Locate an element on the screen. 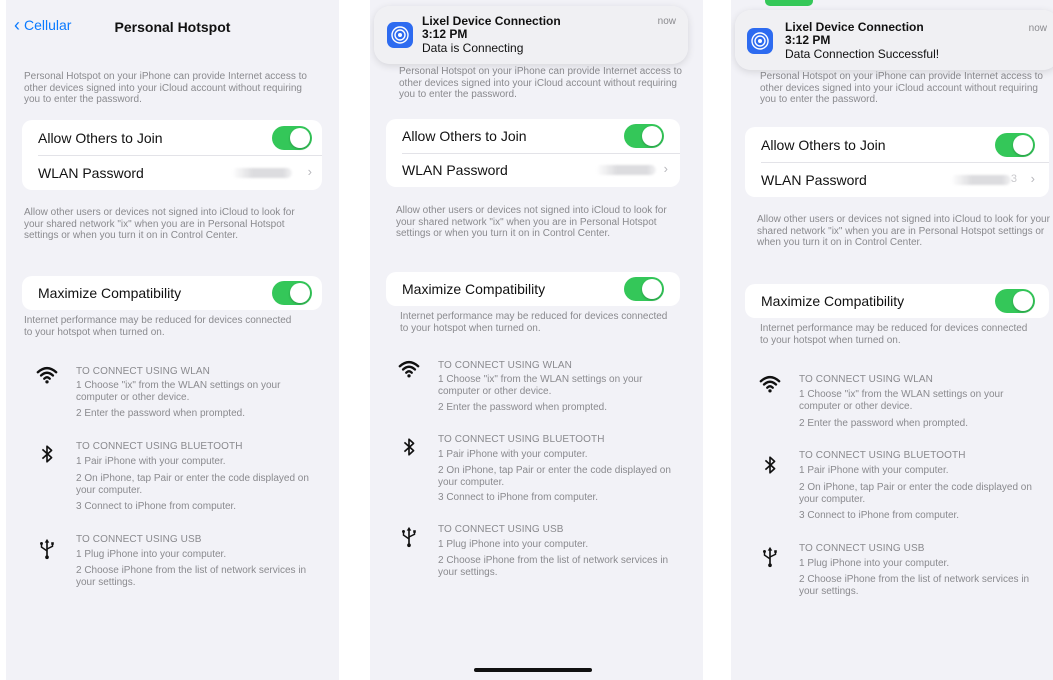 This screenshot has height=680, width=1053. password-tail: 3 is located at coordinates (1013, 179).